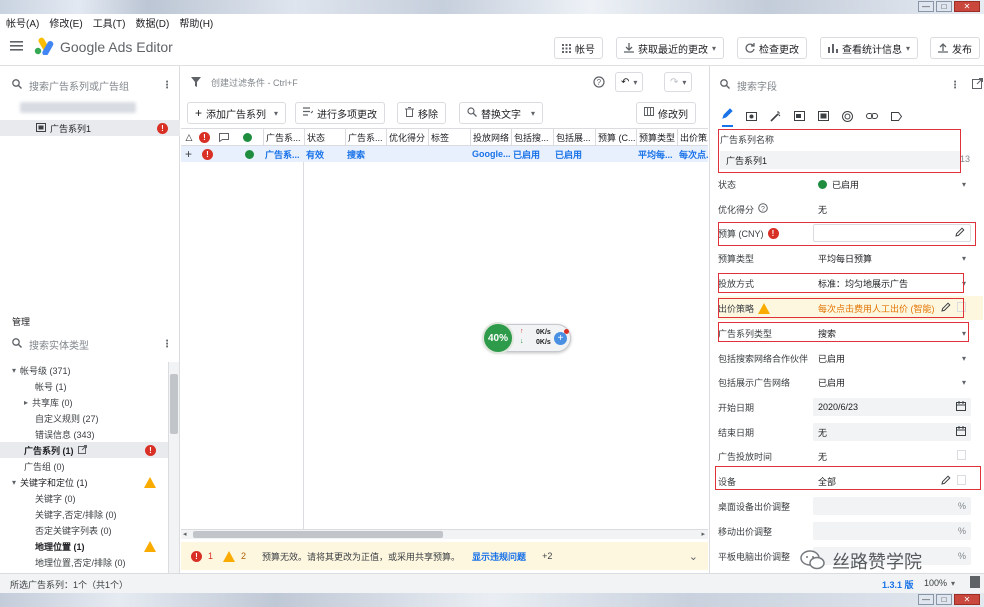 The width and height of the screenshot is (984, 607). Describe the element at coordinates (772, 48) in the screenshot. I see `check-changes-button: 检查更改` at that location.